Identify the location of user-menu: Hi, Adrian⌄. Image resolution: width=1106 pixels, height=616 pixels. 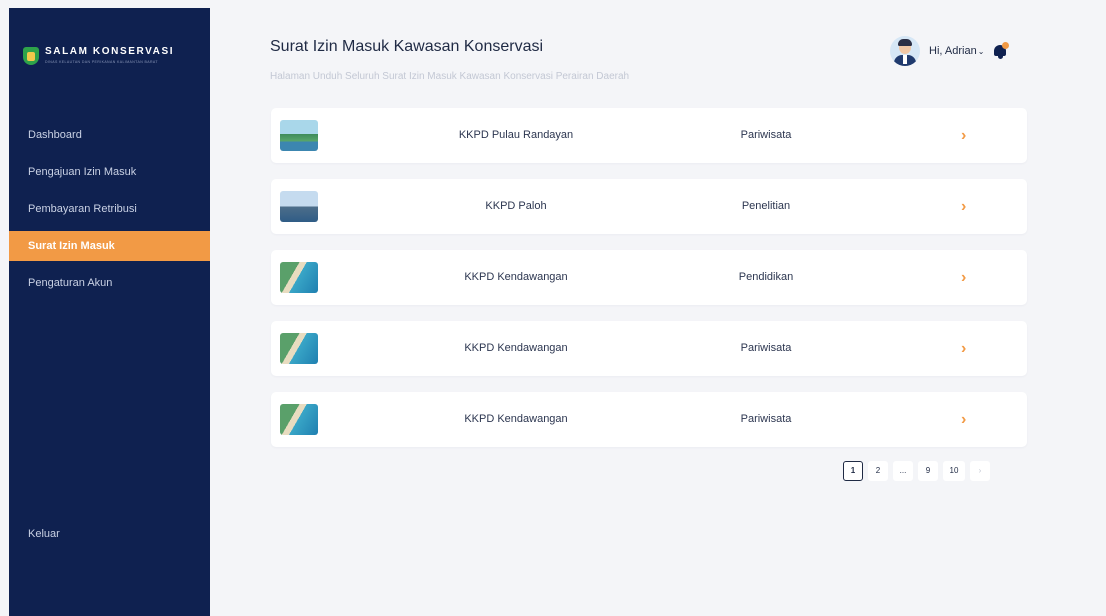
(950, 51).